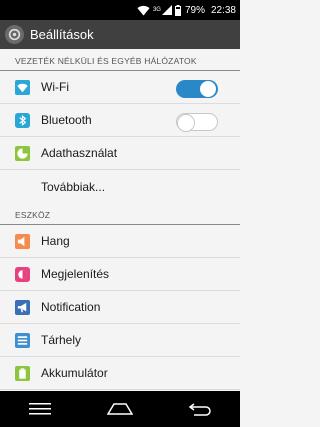 The width and height of the screenshot is (320, 427). I want to click on action-bar: Beállítások, so click(120, 34).